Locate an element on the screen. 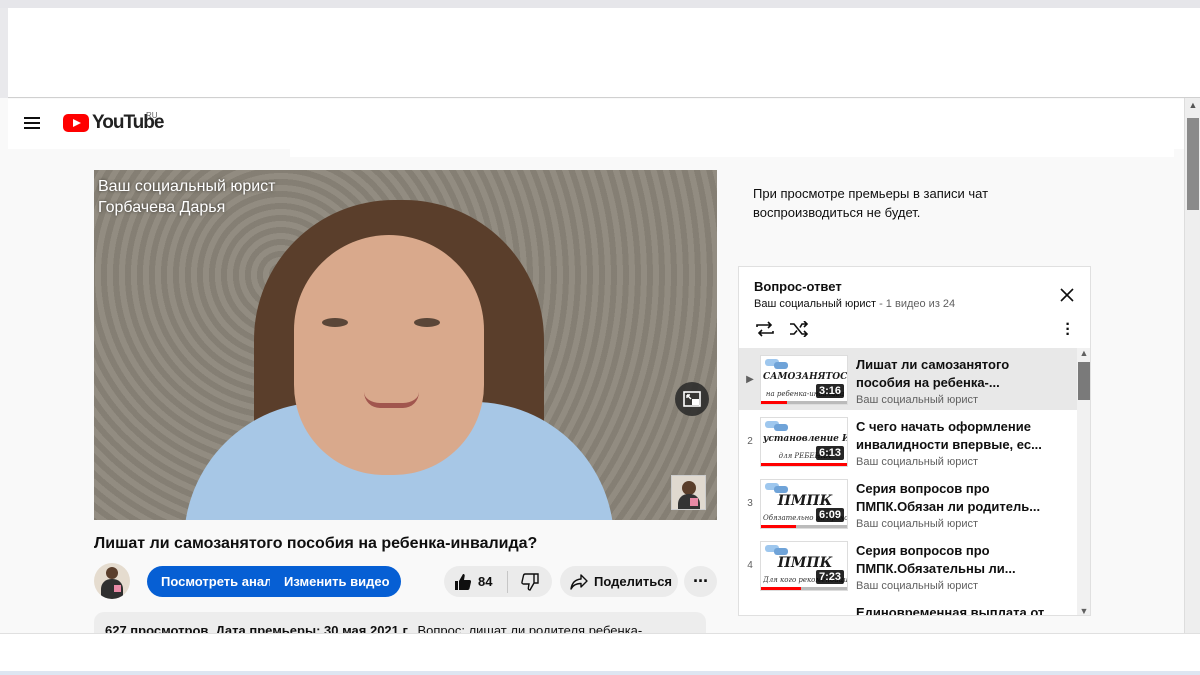 Image resolution: width=1200 pixels, height=675 pixels. youtube-play-icon is located at coordinates (76, 123).